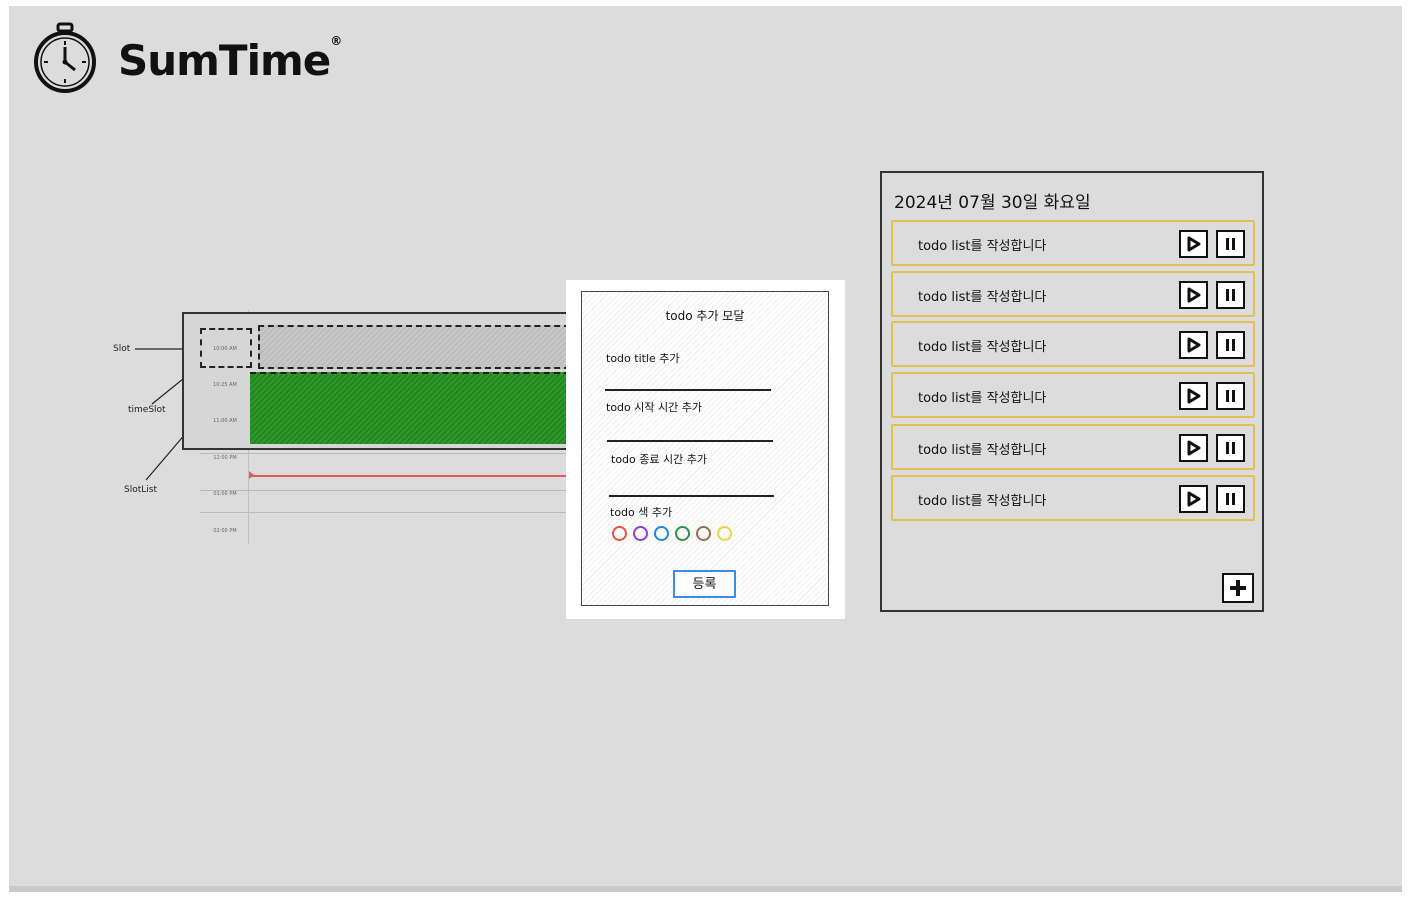 This screenshot has width=1416, height=898. Describe the element at coordinates (225, 494) in the screenshot. I see `time-label: 01:00 PM` at that location.